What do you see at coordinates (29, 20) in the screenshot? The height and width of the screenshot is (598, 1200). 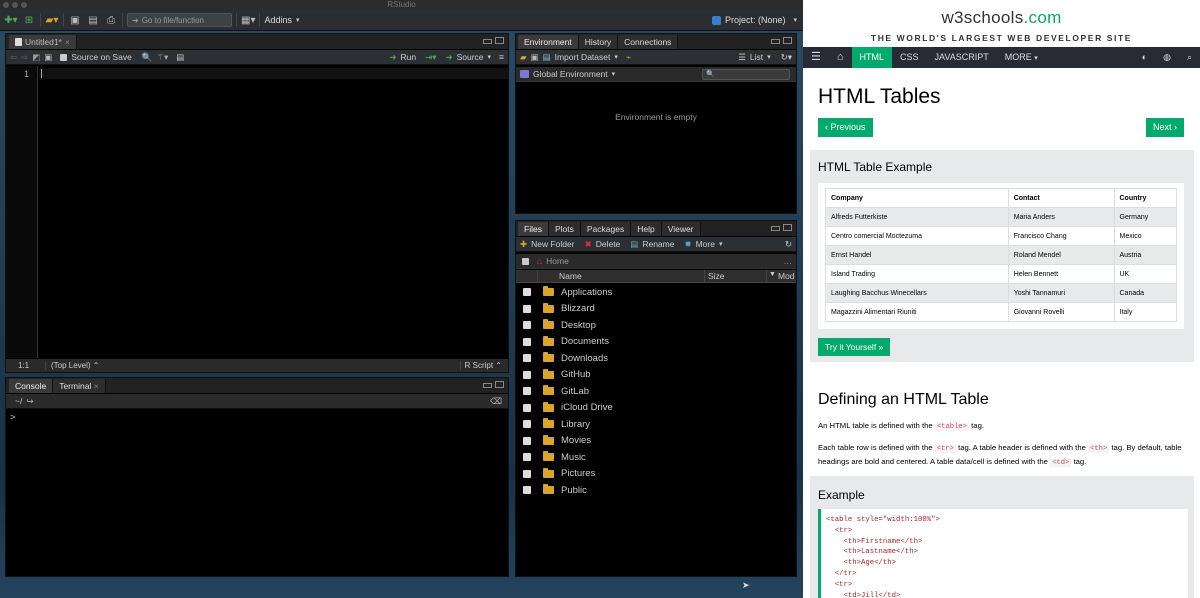 I see `new-project-icon: ⊞` at bounding box center [29, 20].